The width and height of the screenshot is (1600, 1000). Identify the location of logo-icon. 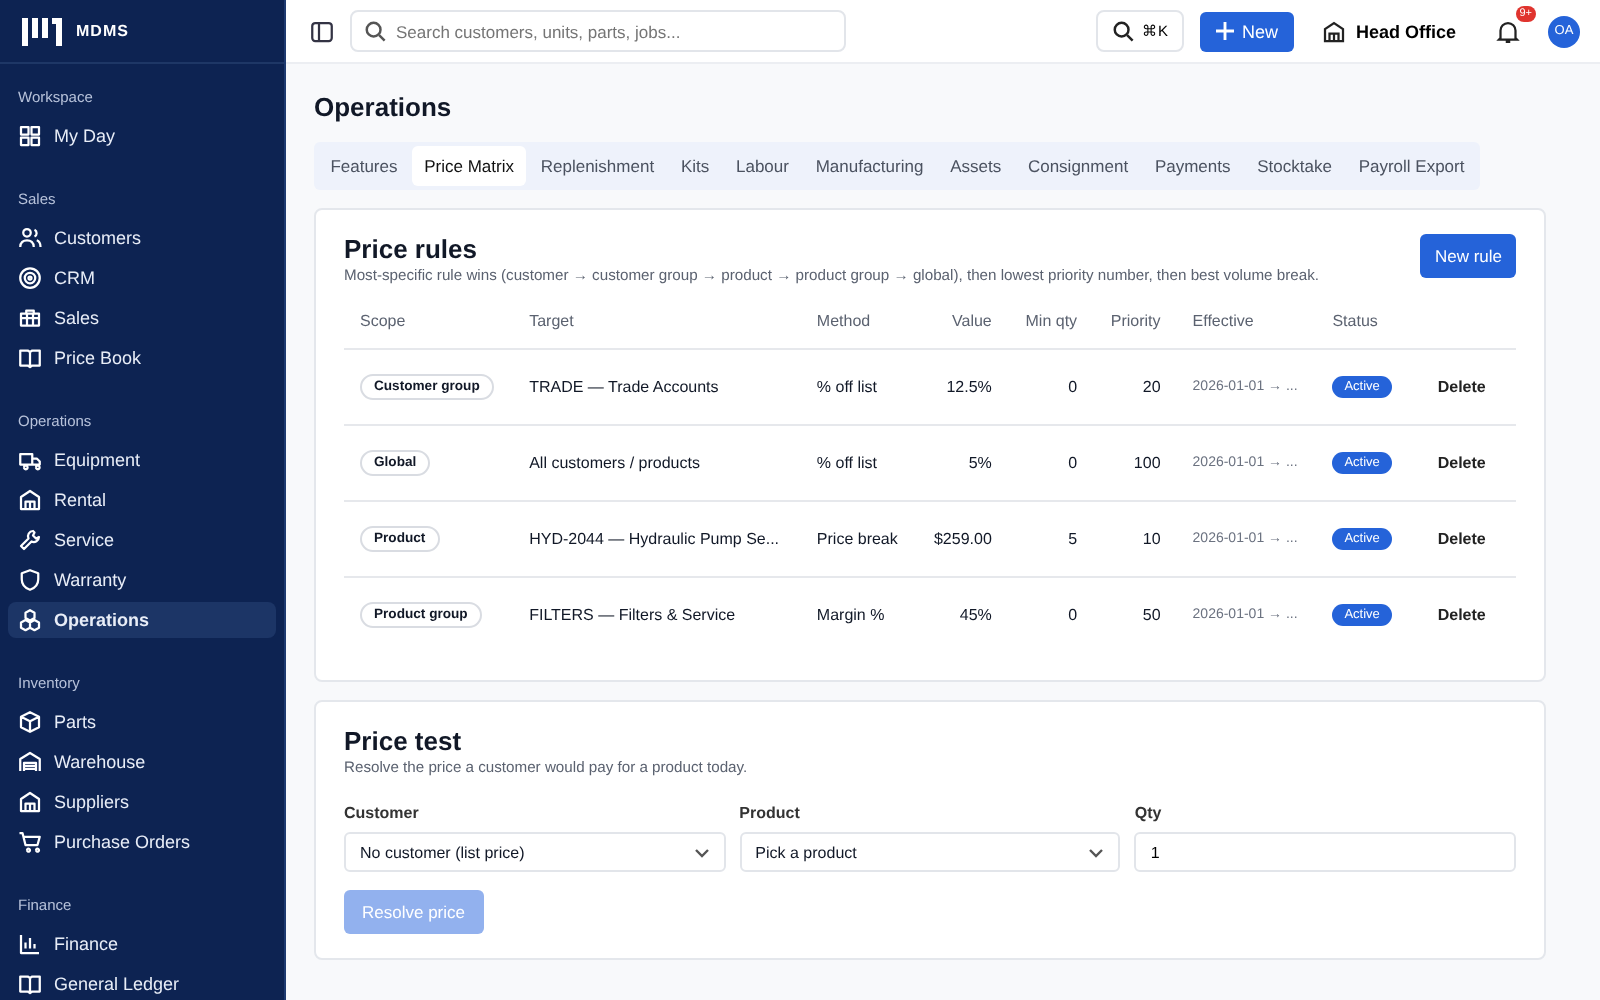
(42, 31).